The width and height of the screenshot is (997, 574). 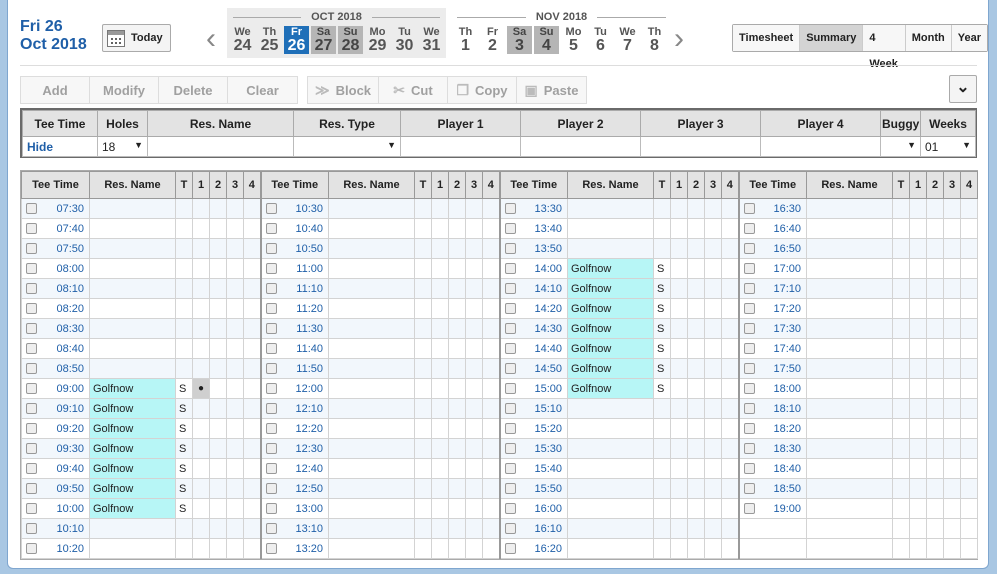 What do you see at coordinates (55, 90) in the screenshot?
I see `add-button: Add` at bounding box center [55, 90].